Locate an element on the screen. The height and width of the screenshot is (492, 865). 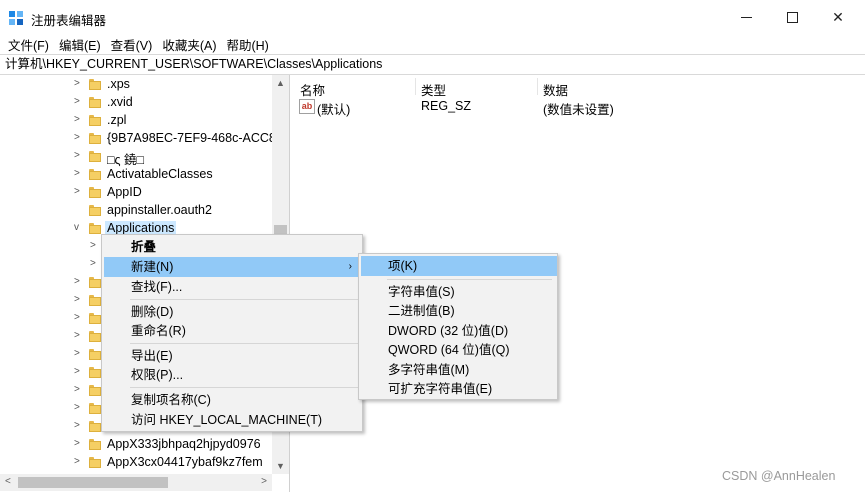
tree-item: > {9B7A98EC-7EF9-468c-ACC8 is located at coordinates (138, 139).